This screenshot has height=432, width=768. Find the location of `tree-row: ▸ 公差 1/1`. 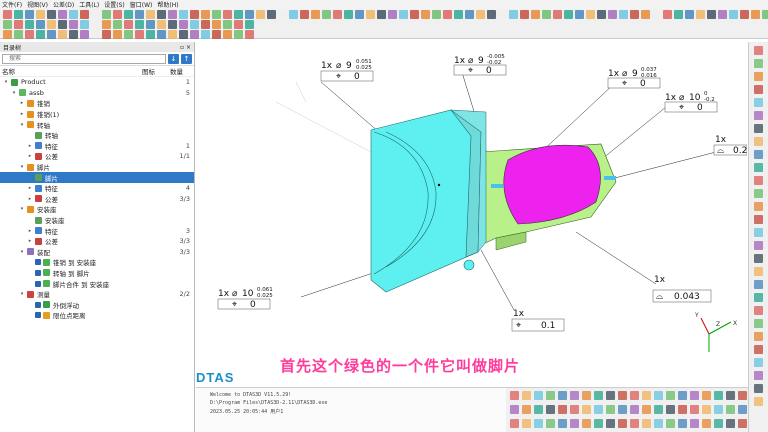

tree-row: ▸ 公差 1/1 is located at coordinates (97, 156).